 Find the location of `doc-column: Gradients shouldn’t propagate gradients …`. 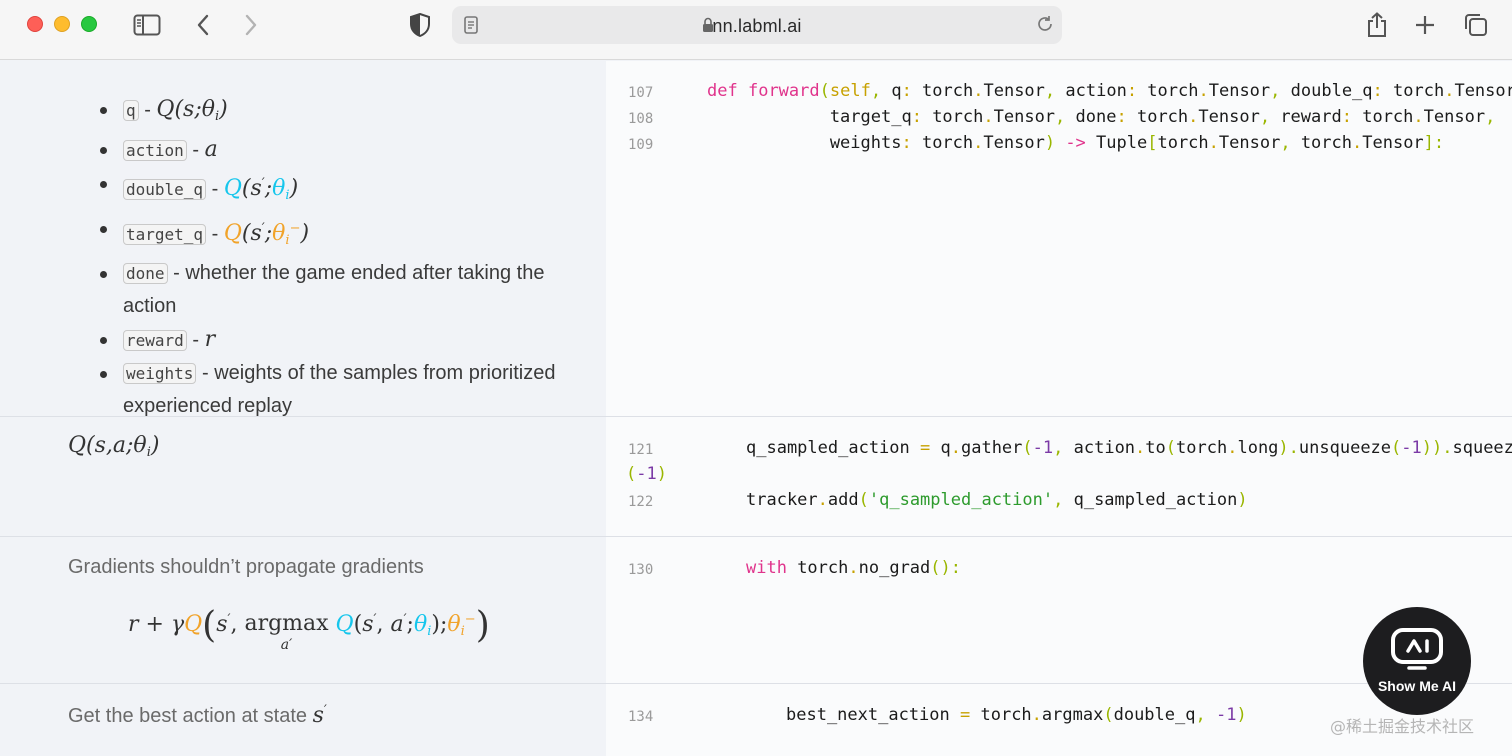

doc-column: Gradients shouldn’t propagate gradients … is located at coordinates (303, 610).